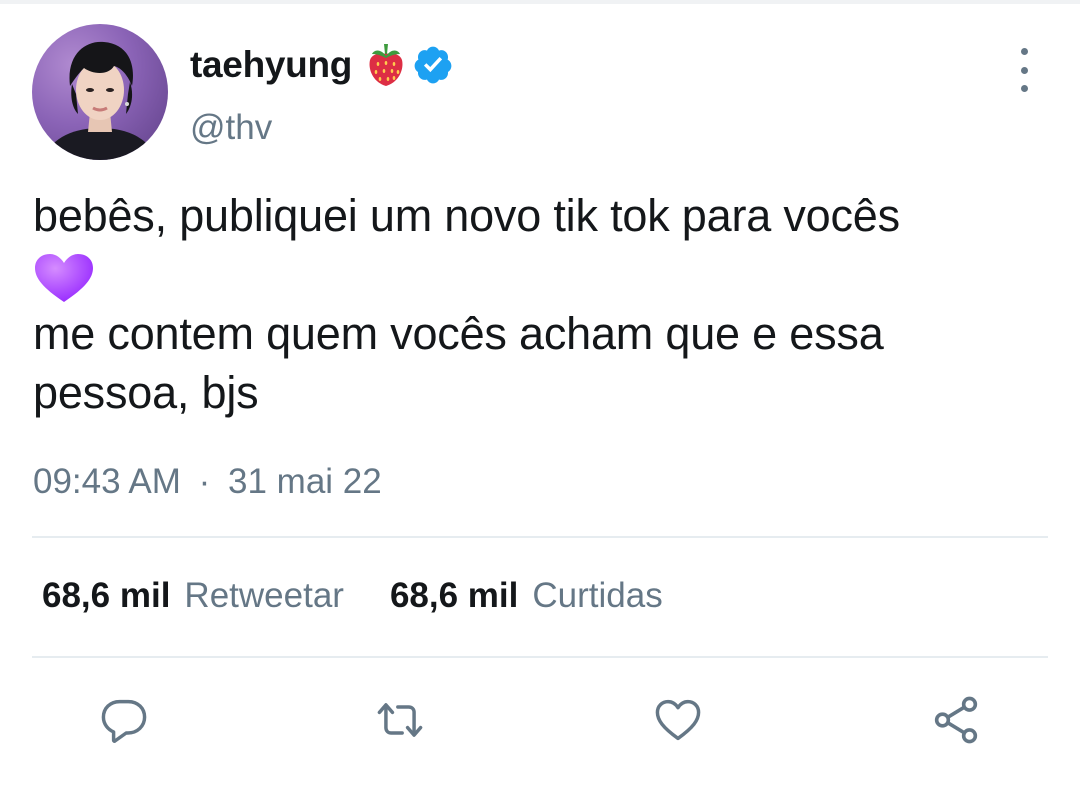  I want to click on avatar, so click(100, 92).